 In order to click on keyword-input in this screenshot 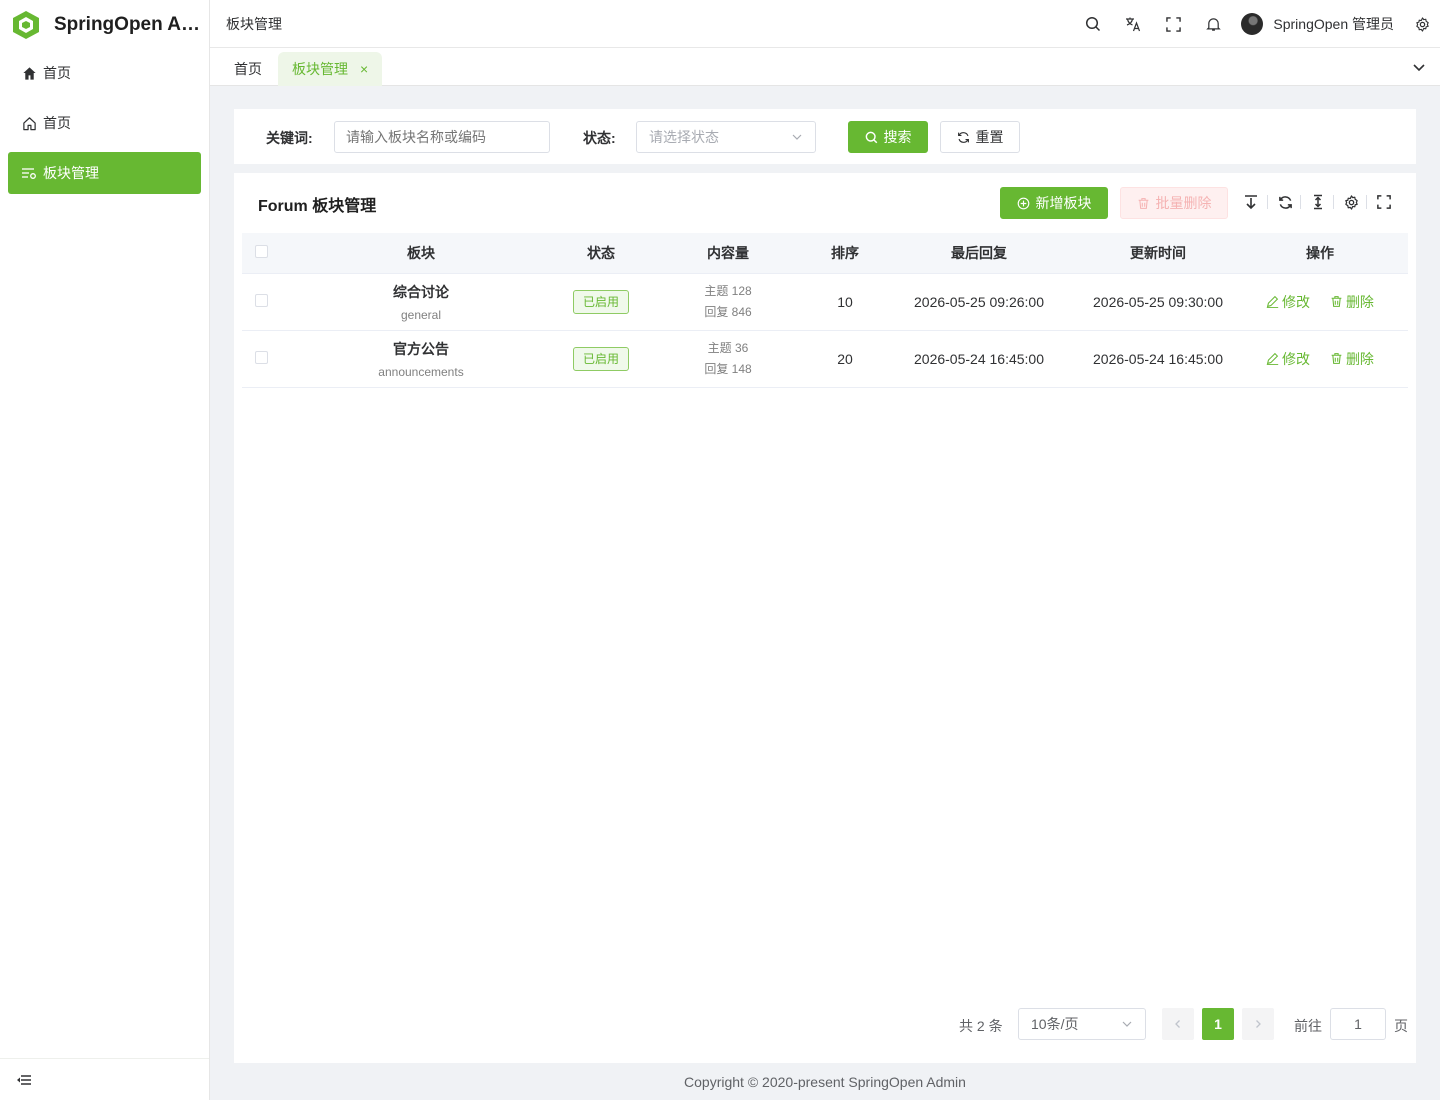, I will do `click(442, 137)`.